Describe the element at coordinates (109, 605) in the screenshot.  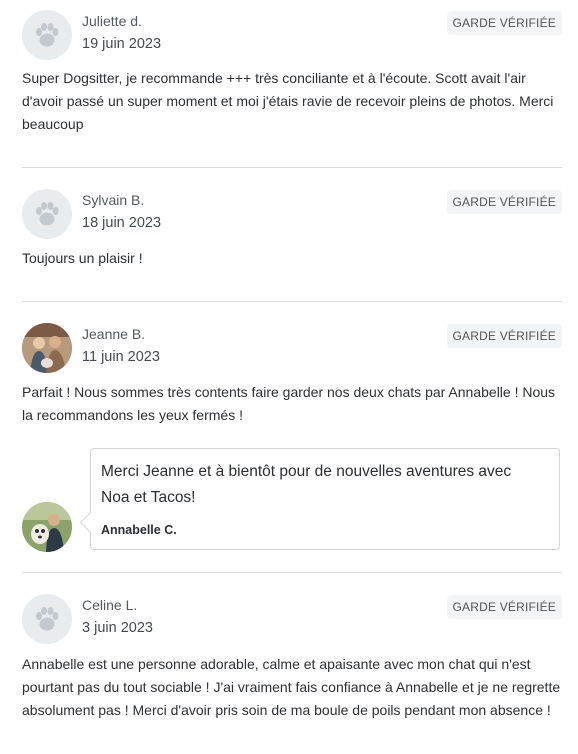
I see `review-author: Celine L.` at that location.